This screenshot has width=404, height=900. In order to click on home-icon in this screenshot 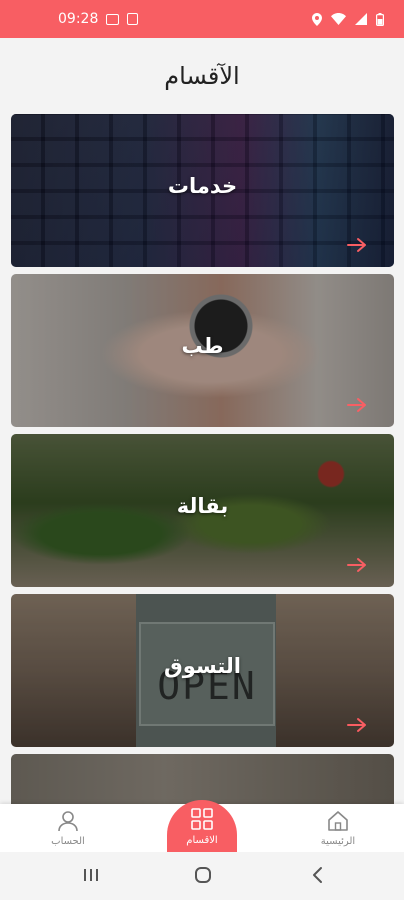, I will do `click(338, 821)`.